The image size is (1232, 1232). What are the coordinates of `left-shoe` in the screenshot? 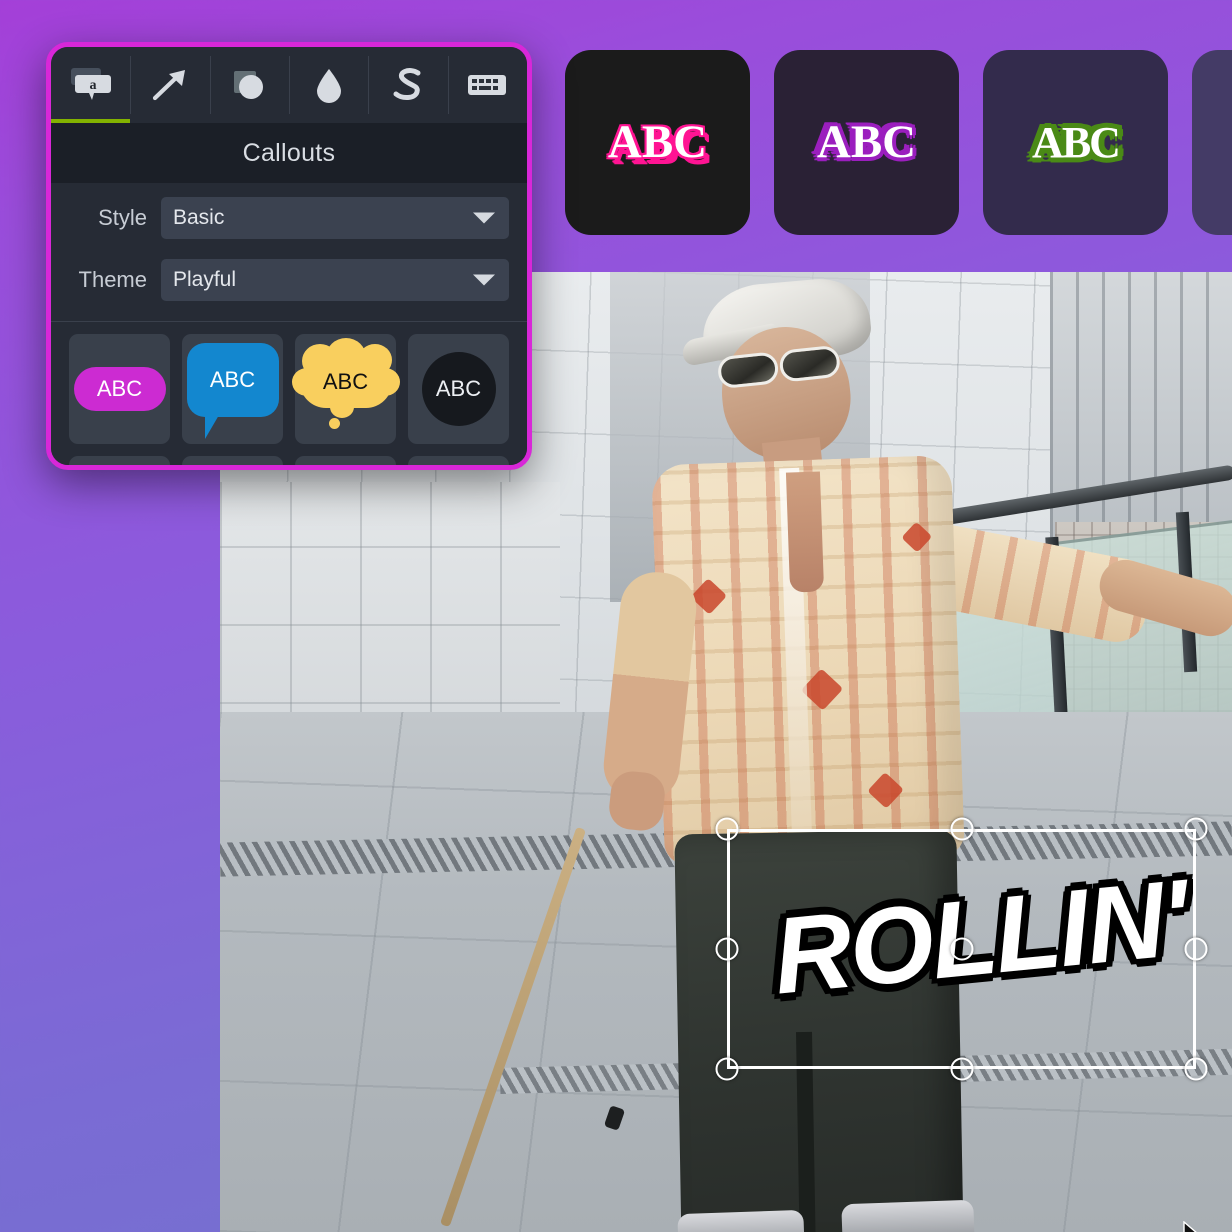 It's located at (741, 1220).